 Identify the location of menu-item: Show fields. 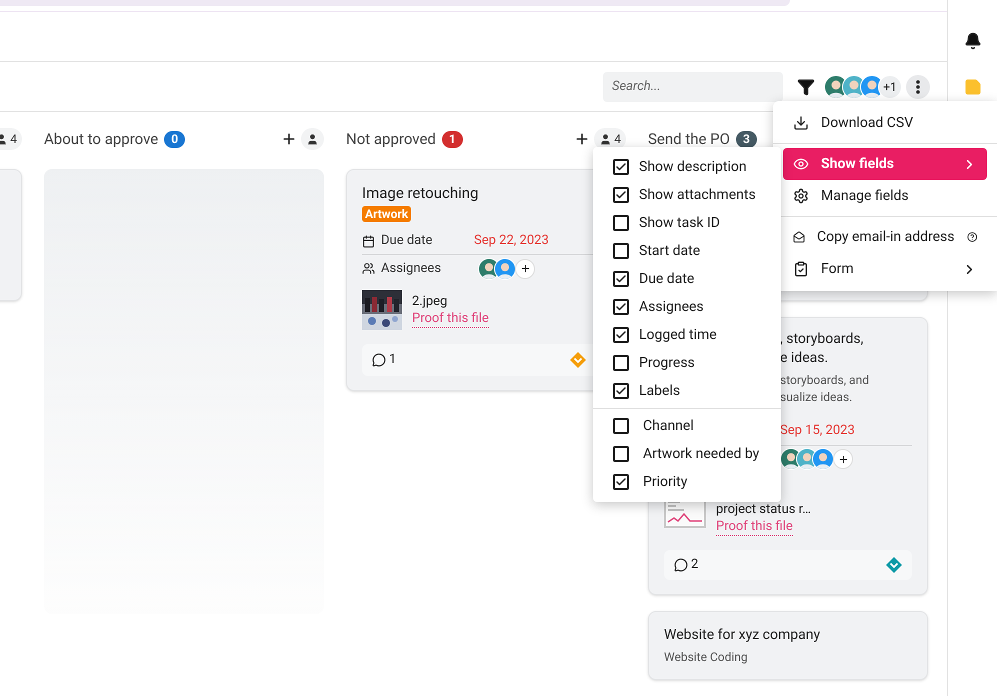
(885, 164).